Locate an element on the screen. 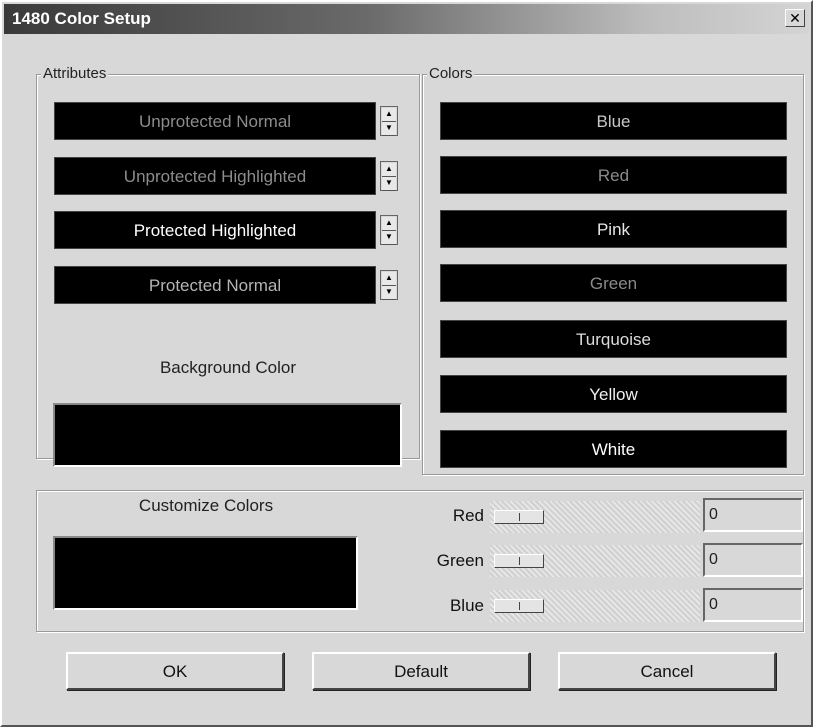 This screenshot has height=727, width=813. cancel-button: Cancel is located at coordinates (667, 671).